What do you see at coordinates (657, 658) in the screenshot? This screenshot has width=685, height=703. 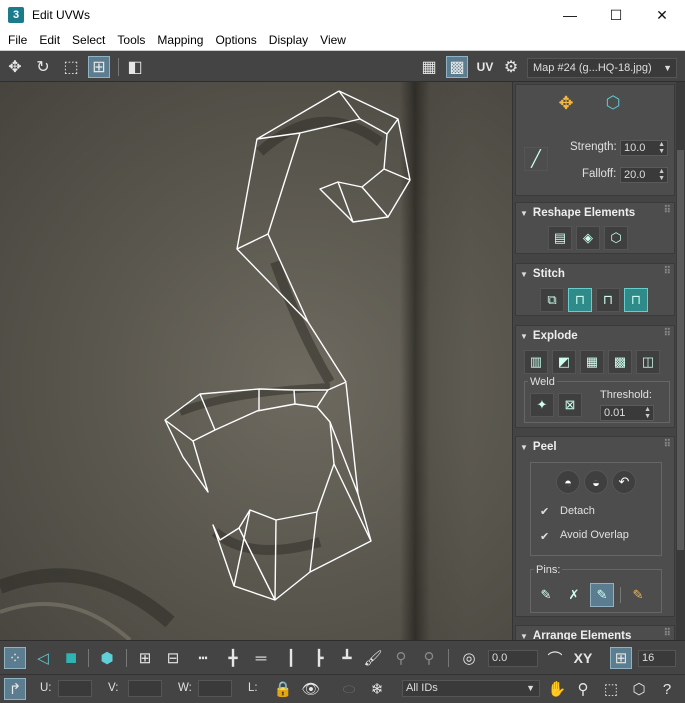 I see `grid-size-field: 16` at bounding box center [657, 658].